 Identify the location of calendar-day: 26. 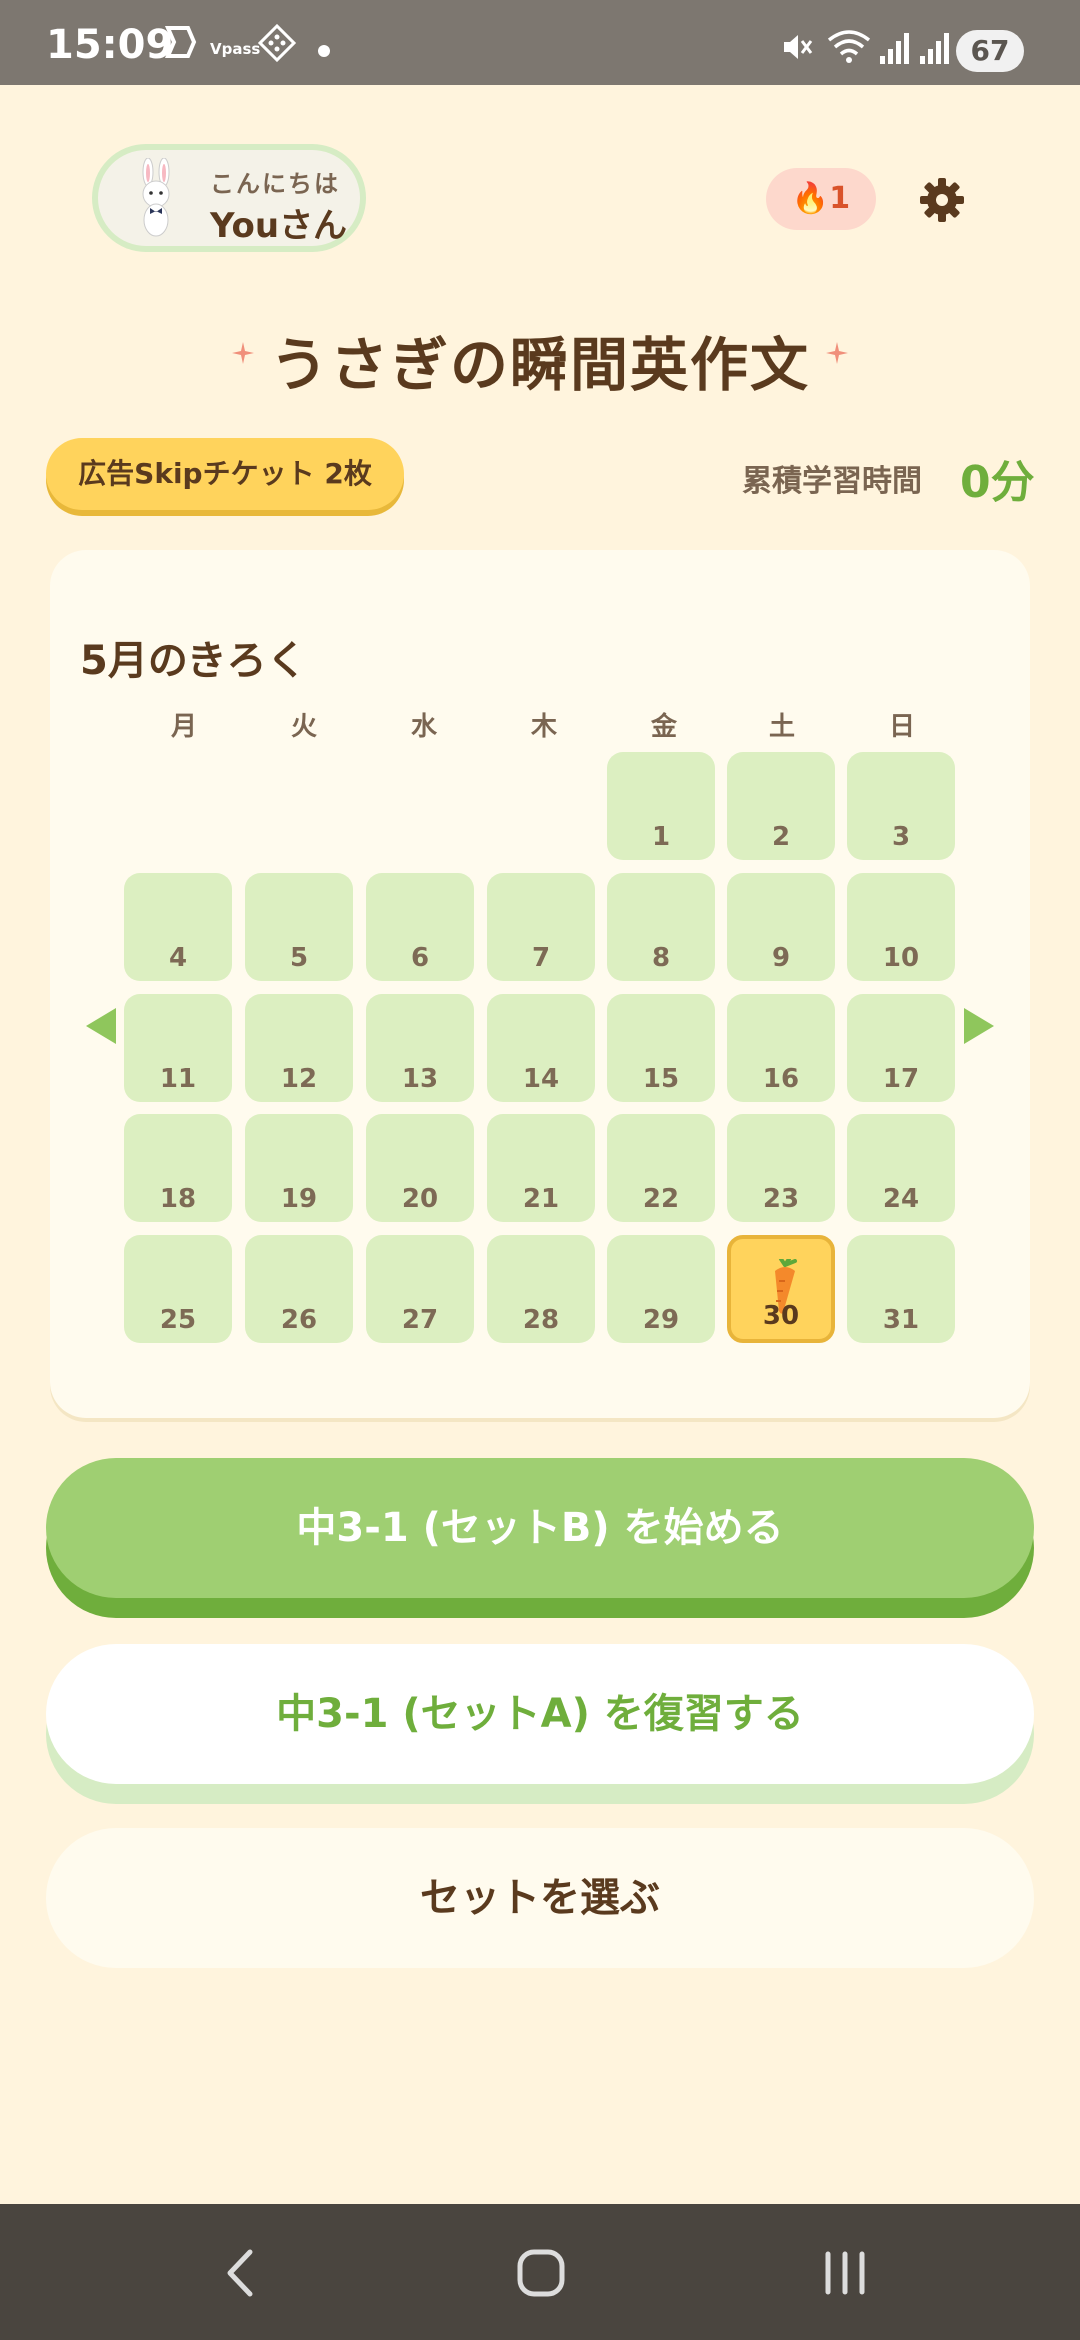
(299, 1289).